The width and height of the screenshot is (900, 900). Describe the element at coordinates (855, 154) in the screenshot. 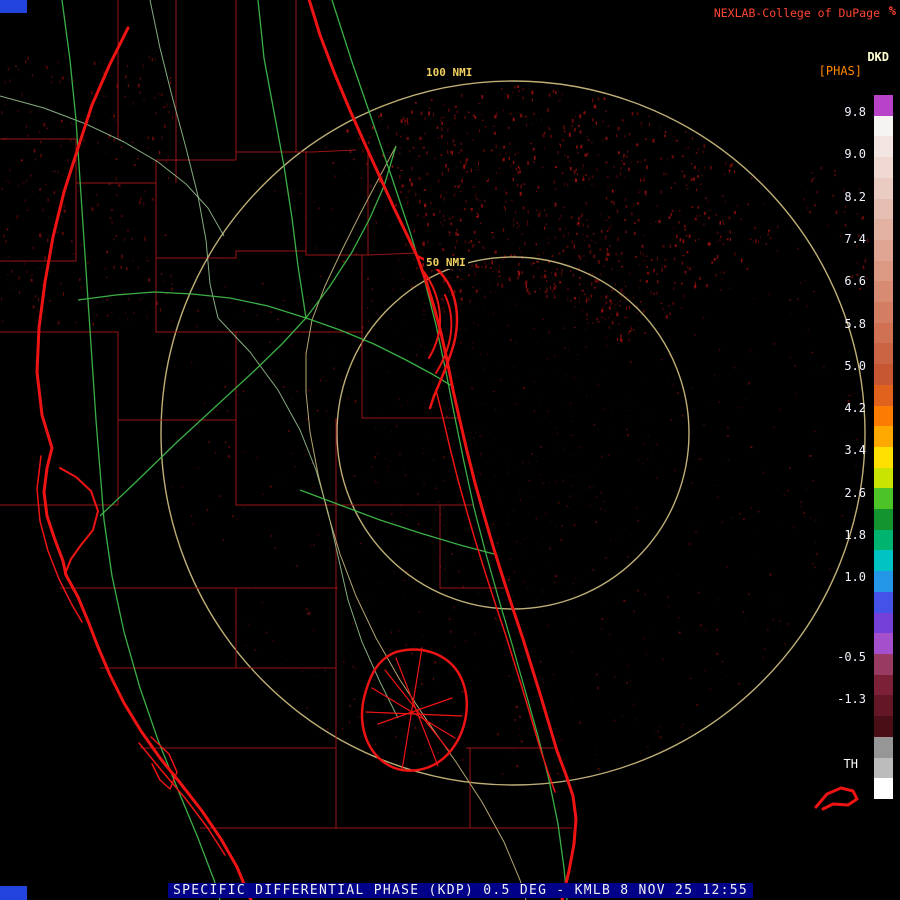

I see `colorbar-tick: 9.0` at that location.